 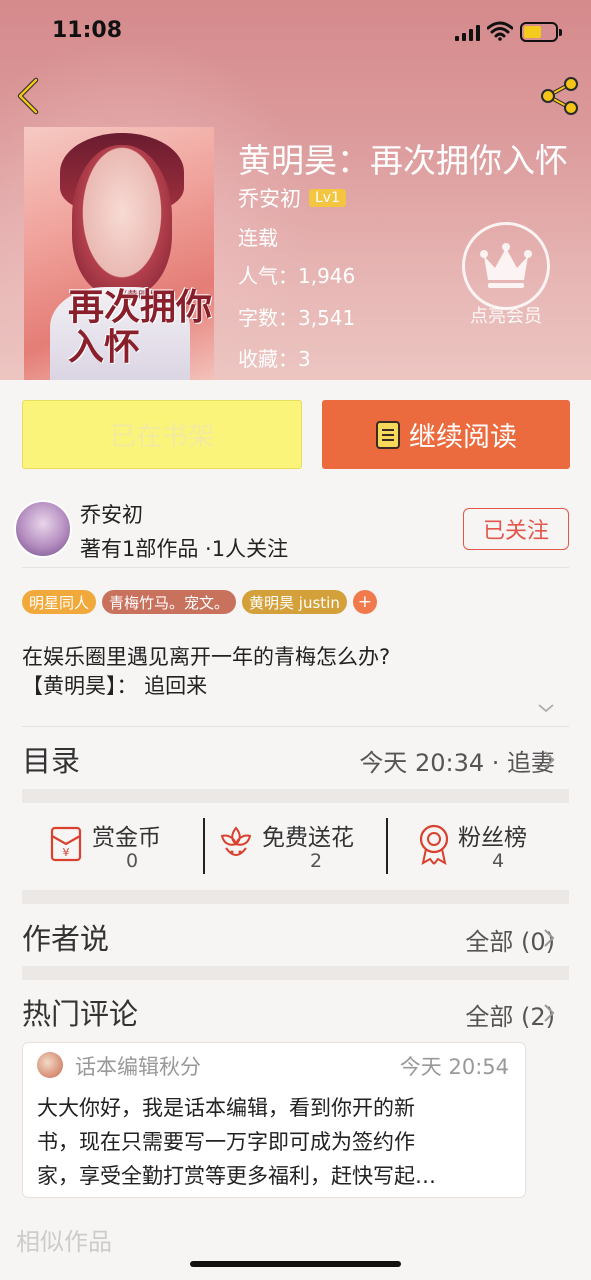 What do you see at coordinates (162, 434) in the screenshot?
I see `in-shelf-button: 已在书架` at bounding box center [162, 434].